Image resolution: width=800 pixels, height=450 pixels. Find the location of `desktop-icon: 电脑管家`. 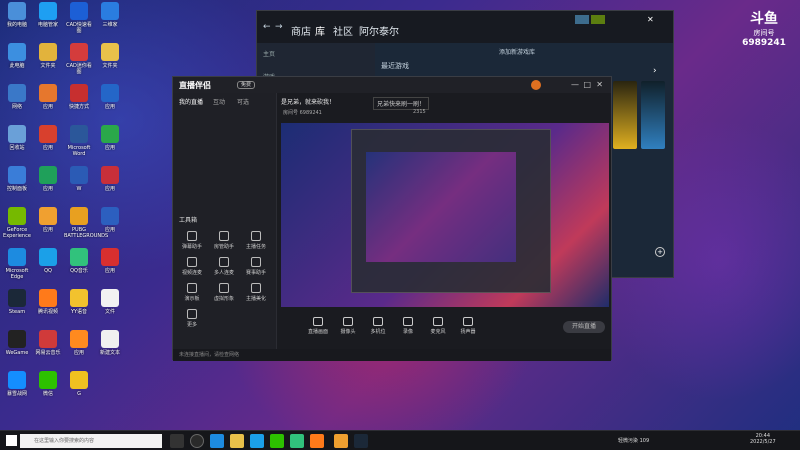

desktop-icon: 电脑管家 is located at coordinates (48, 21).